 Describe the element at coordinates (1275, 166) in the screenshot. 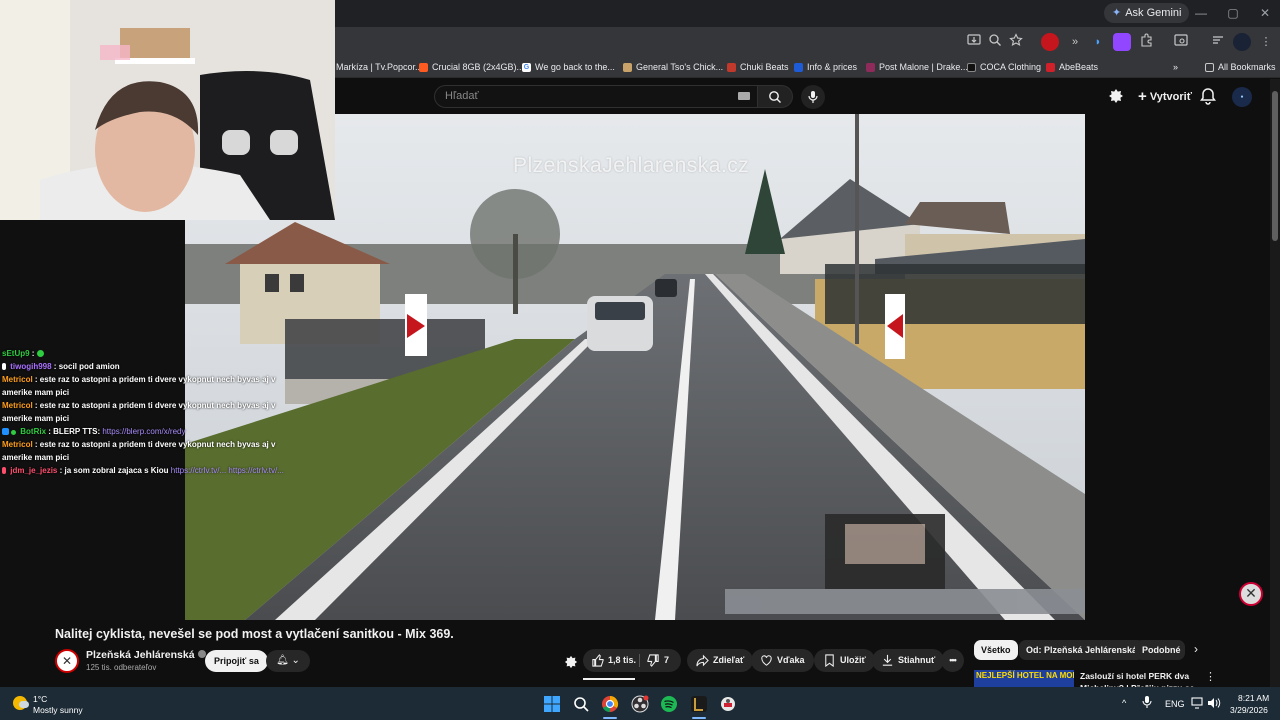

I see `scrollbar-thumb` at that location.